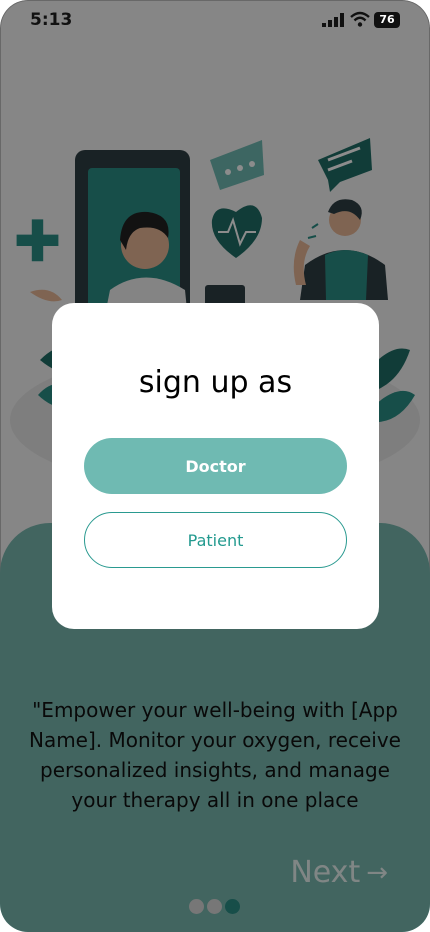 This screenshot has height=932, width=430. What do you see at coordinates (215, 382) in the screenshot?
I see `dialog-title: sign up as` at bounding box center [215, 382].